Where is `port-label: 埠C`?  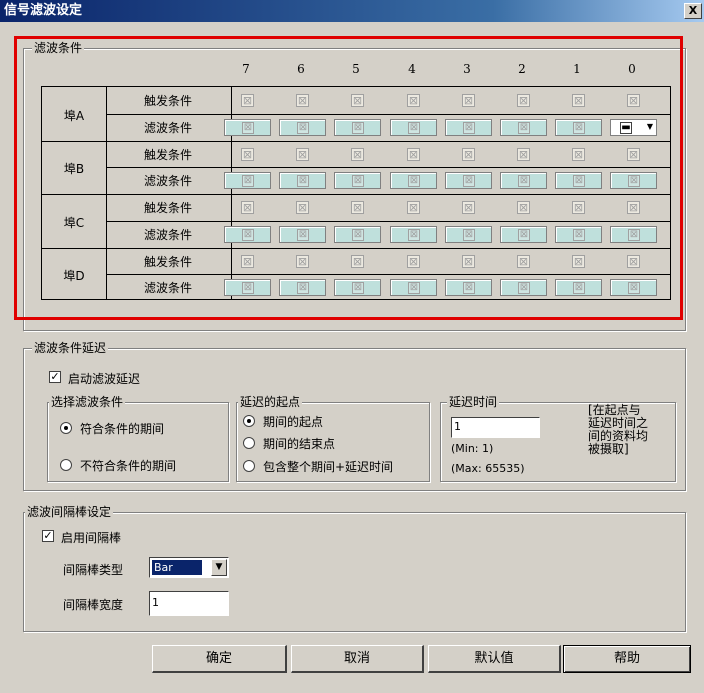
port-label: 埠C is located at coordinates (74, 222).